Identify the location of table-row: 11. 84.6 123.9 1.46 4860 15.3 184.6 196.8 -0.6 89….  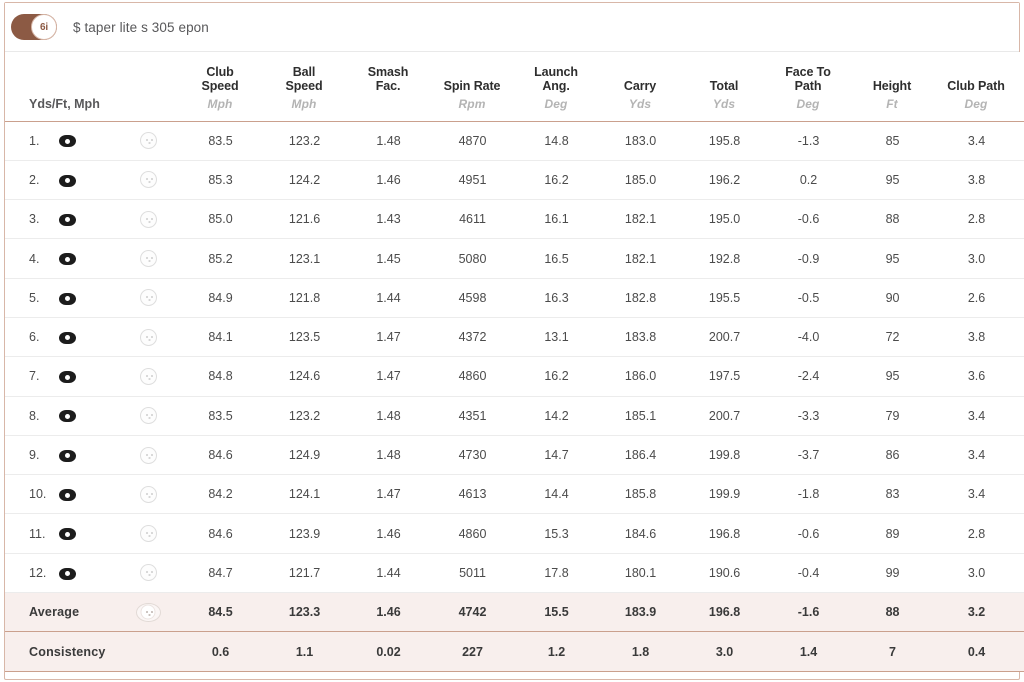
(514, 533).